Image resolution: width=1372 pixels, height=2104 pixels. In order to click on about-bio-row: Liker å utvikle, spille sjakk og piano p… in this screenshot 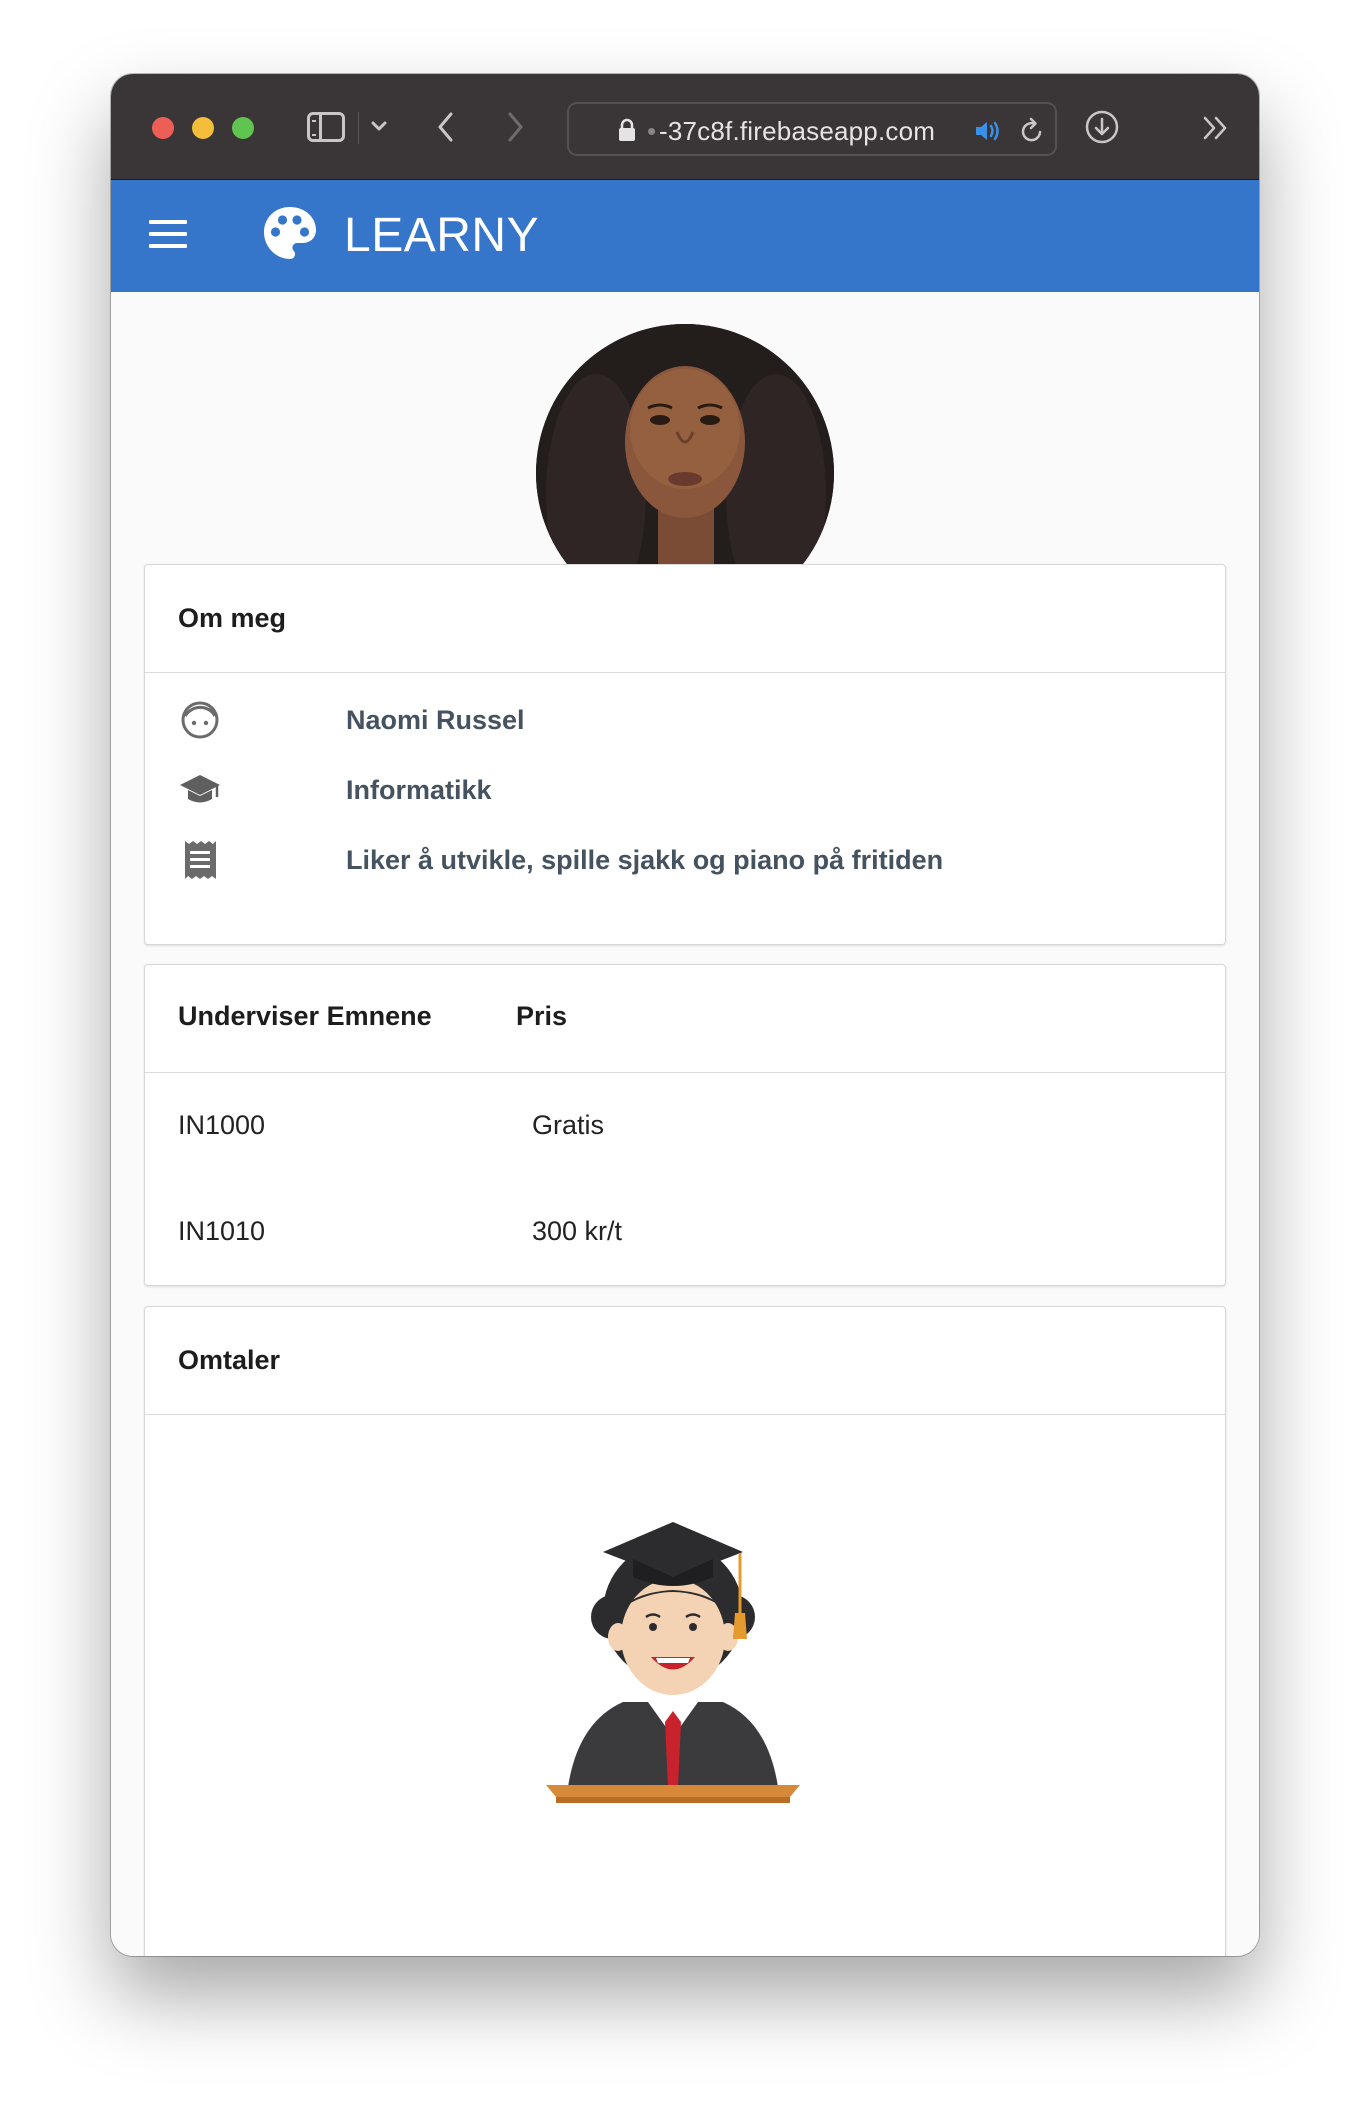, I will do `click(685, 860)`.